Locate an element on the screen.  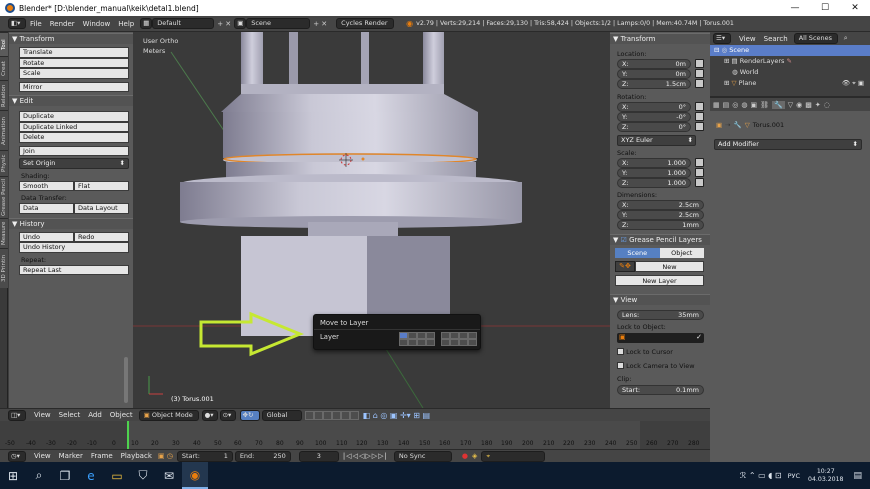
location-y-field: Y: 0m is located at coordinates (654, 74).